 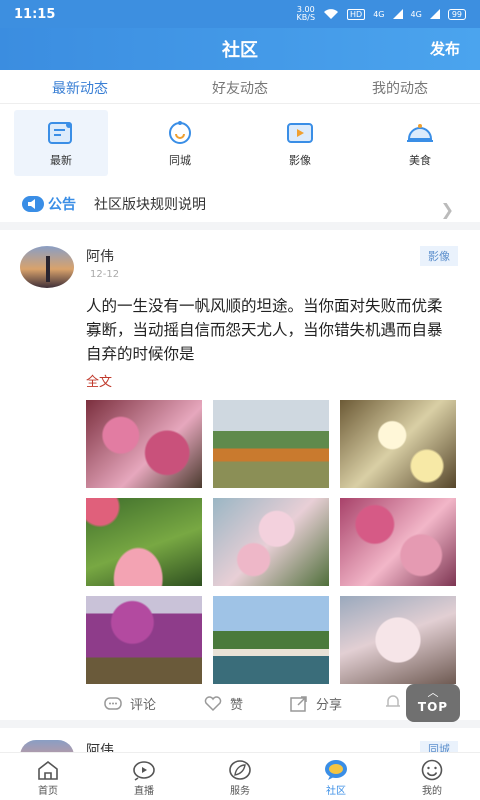 I want to click on bottom-nav: 首页 直播 服务 社区 我的, so click(x=240, y=776).